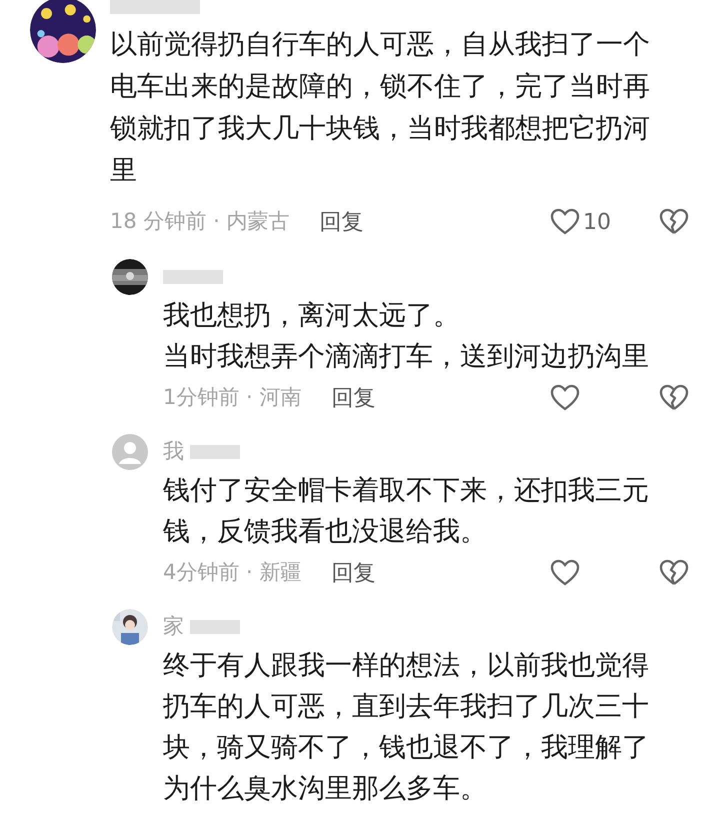 The height and width of the screenshot is (825, 720). Describe the element at coordinates (380, 108) in the screenshot. I see `comment-text: 以前觉得扔自行车的人可恶，自从我扫了一个电车出来的是故障的，锁不住了，完了当时再锁就扣了我大几十块钱，当时我都想把它扔河里` at that location.